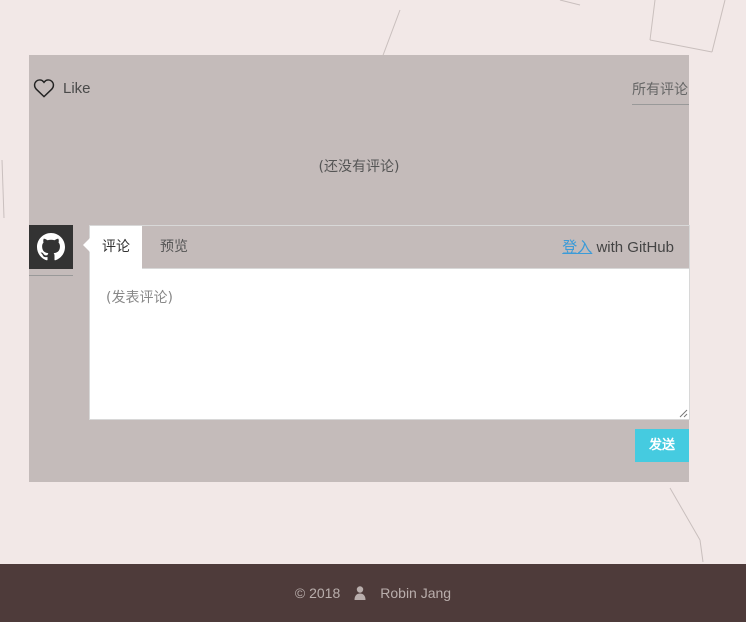  I want to click on footer-copyright: © 2018, so click(317, 593).